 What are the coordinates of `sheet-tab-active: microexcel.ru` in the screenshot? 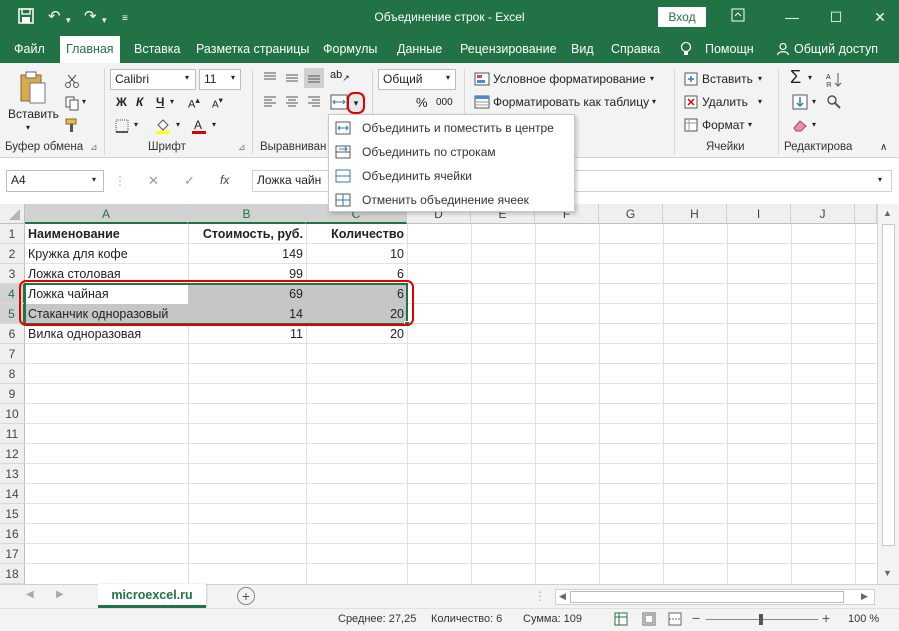 It's located at (152, 596).